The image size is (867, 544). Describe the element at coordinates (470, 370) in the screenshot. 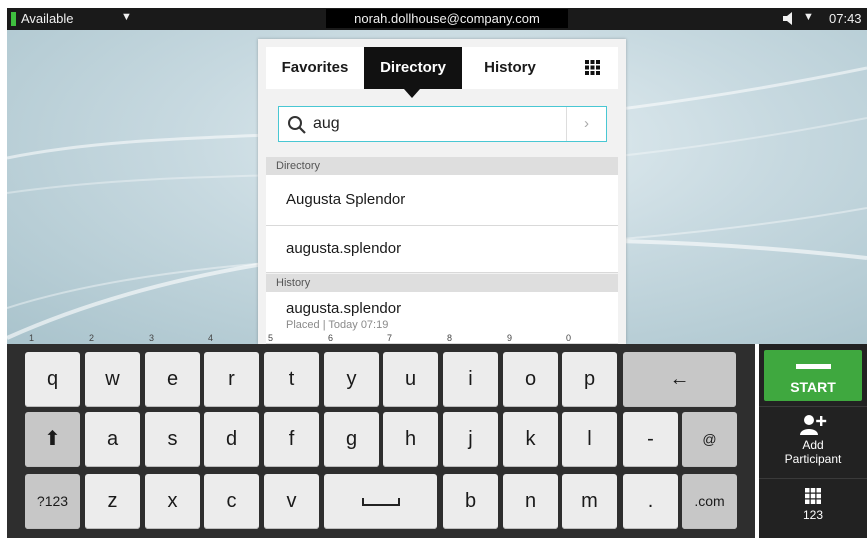

I see `key-i: 8i` at that location.